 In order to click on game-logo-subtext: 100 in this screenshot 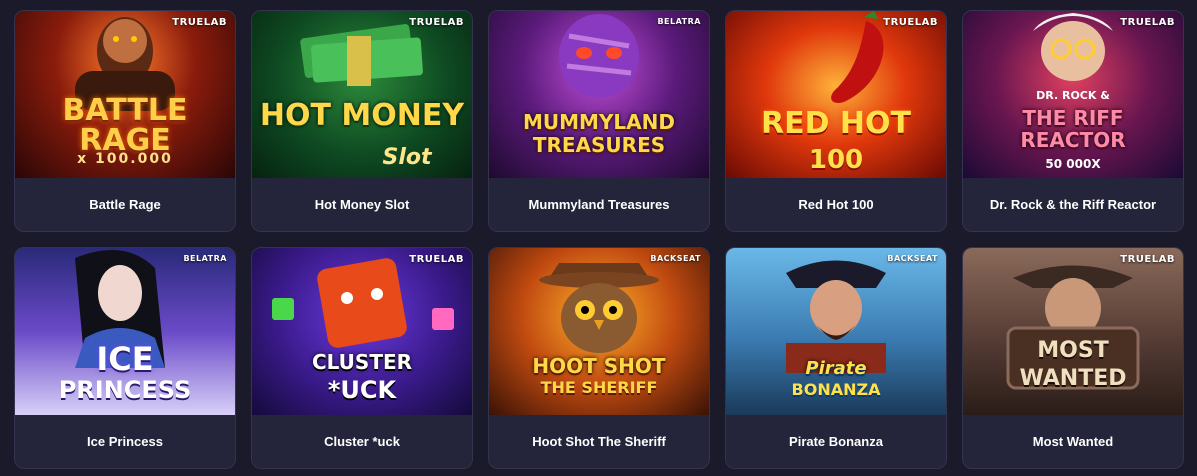, I will do `click(836, 160)`.